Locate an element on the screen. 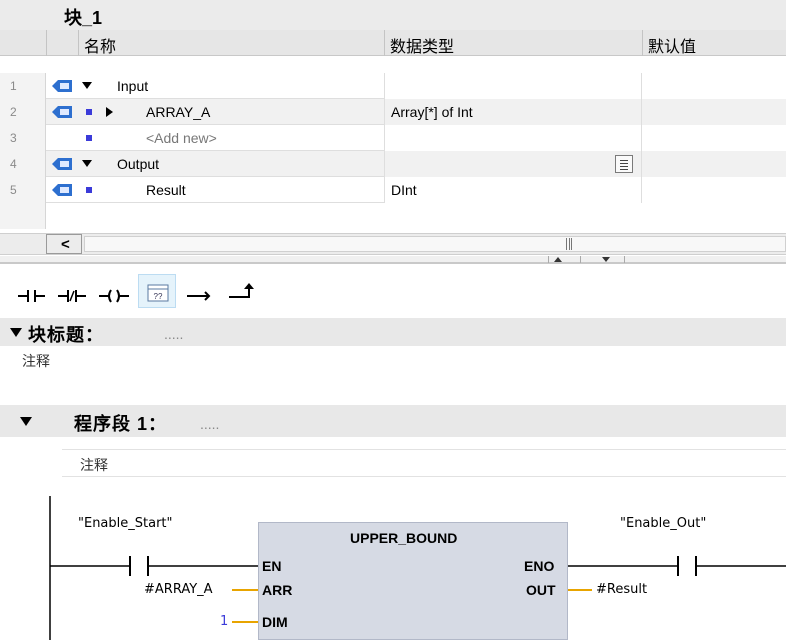 The height and width of the screenshot is (640, 786). pin-arr: ARR is located at coordinates (277, 590).